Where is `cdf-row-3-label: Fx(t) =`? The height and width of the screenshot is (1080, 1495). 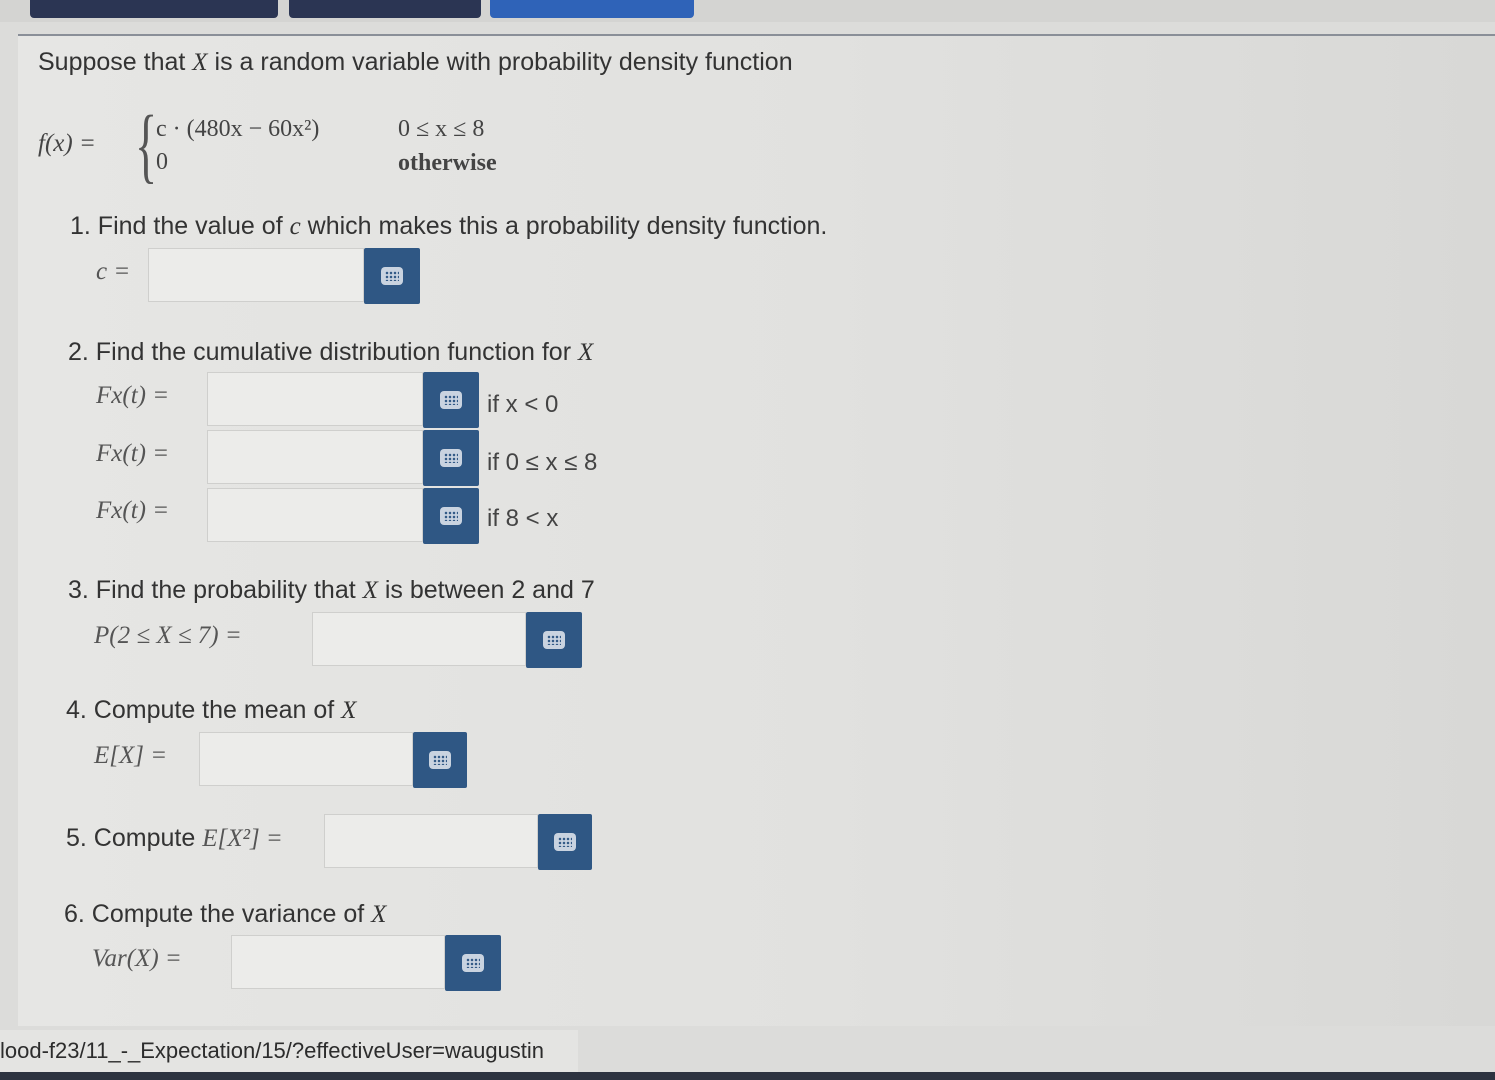 cdf-row-3-label: Fx(t) = is located at coordinates (133, 510).